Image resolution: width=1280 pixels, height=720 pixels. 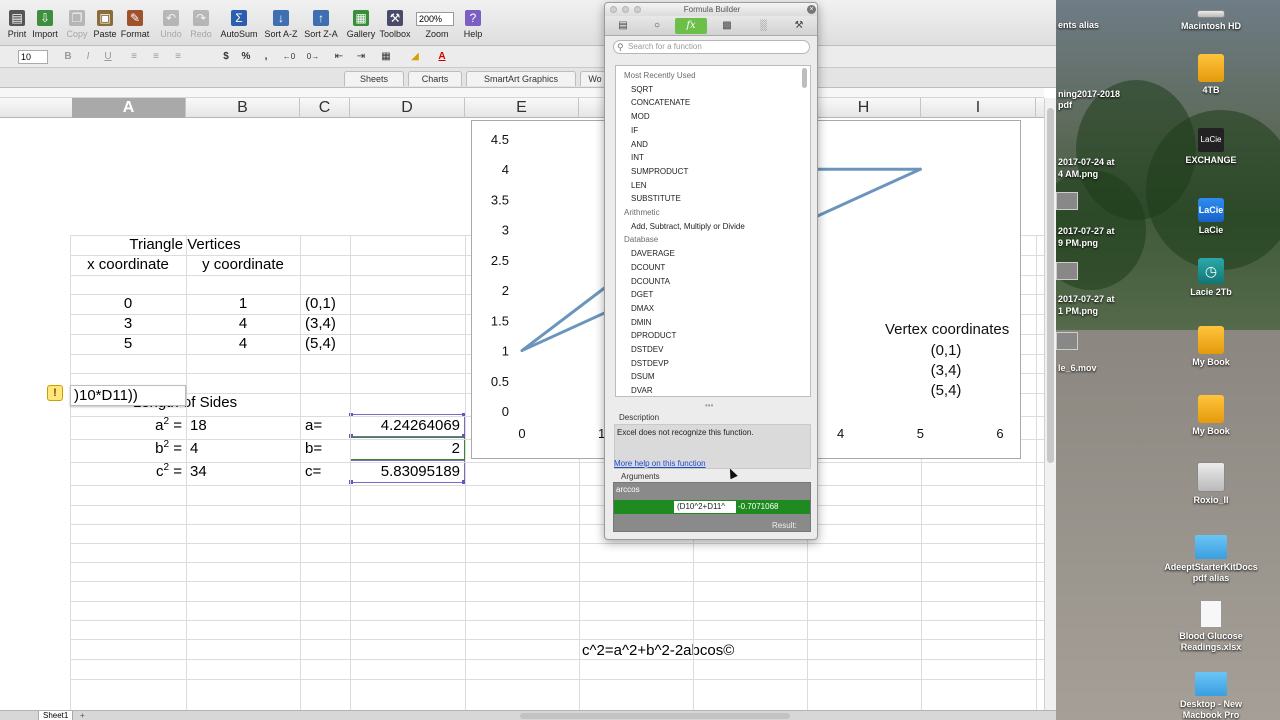 What do you see at coordinates (156, 57) in the screenshot?
I see `align-center-icon: ≡` at bounding box center [156, 57].